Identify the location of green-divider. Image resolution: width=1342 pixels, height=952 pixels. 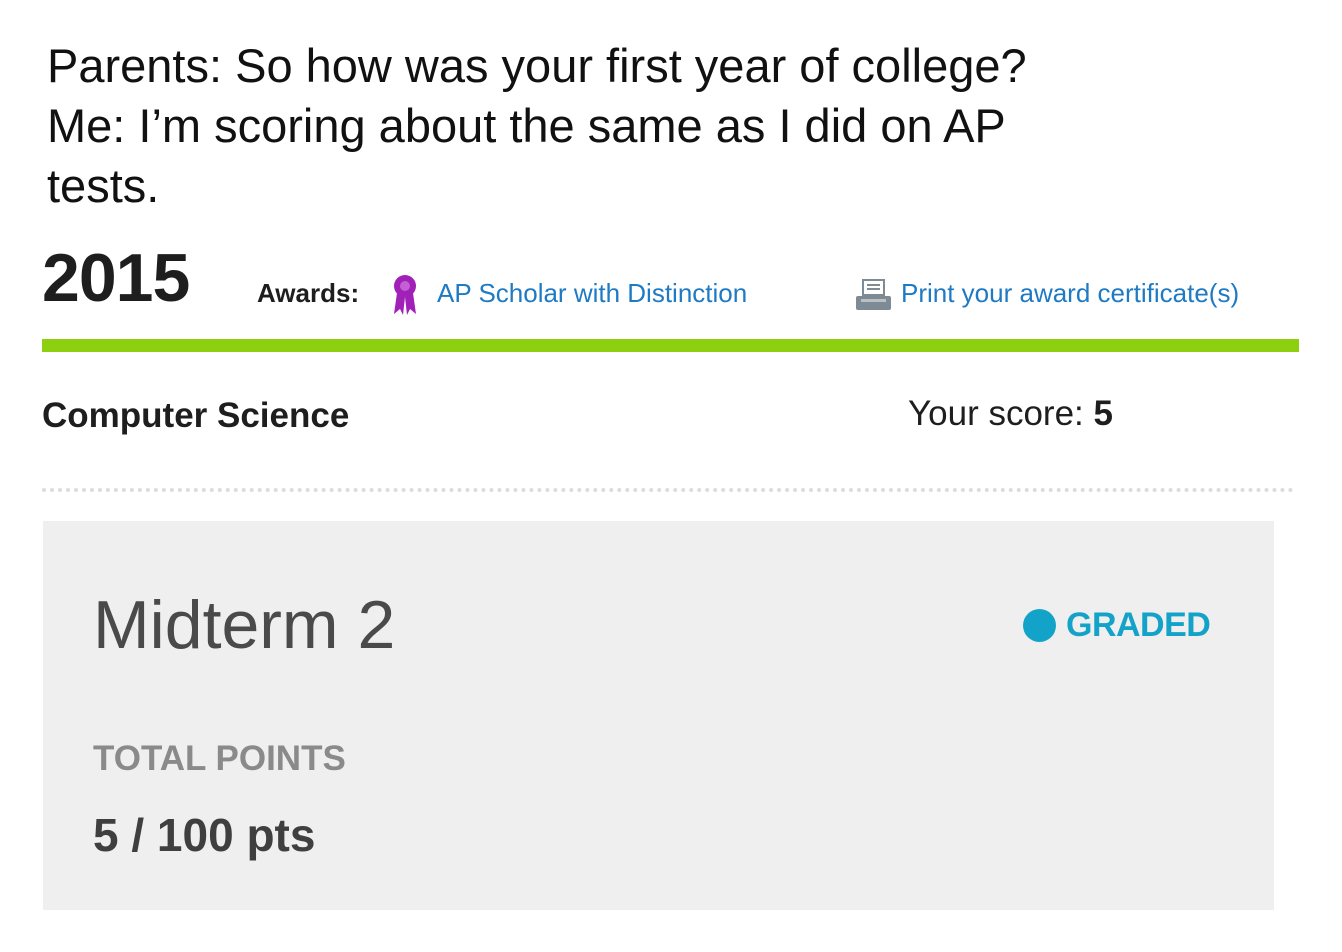
(670, 345).